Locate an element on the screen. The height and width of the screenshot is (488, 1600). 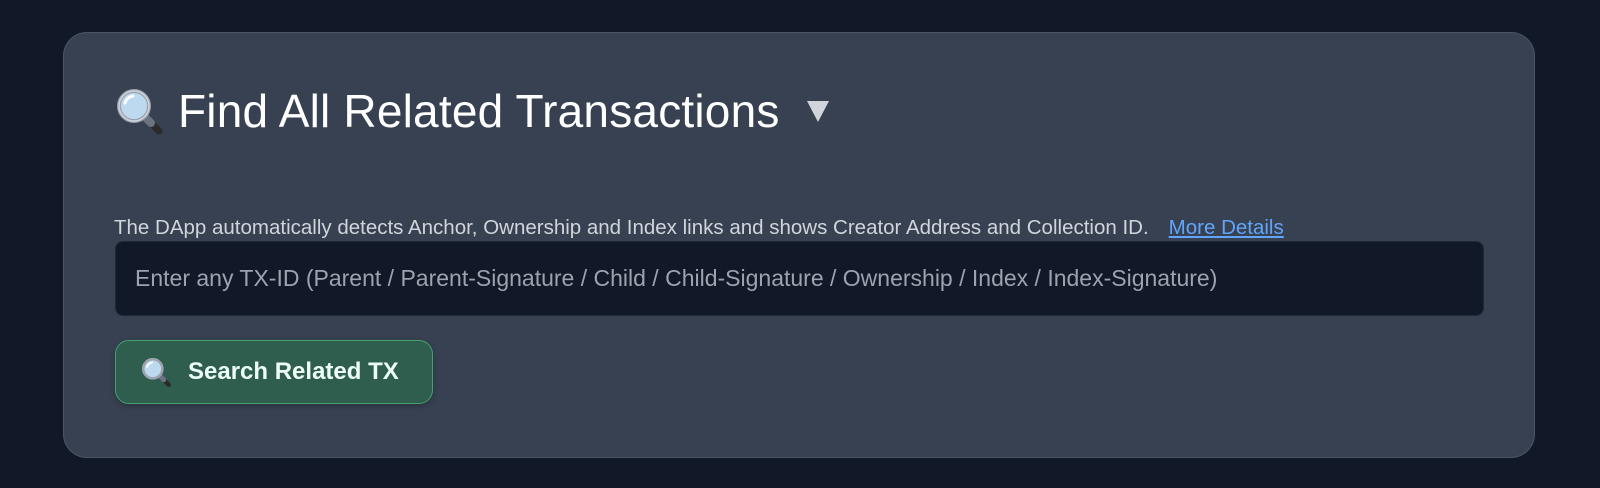
card-title: Find All Related Transactions is located at coordinates (479, 111).